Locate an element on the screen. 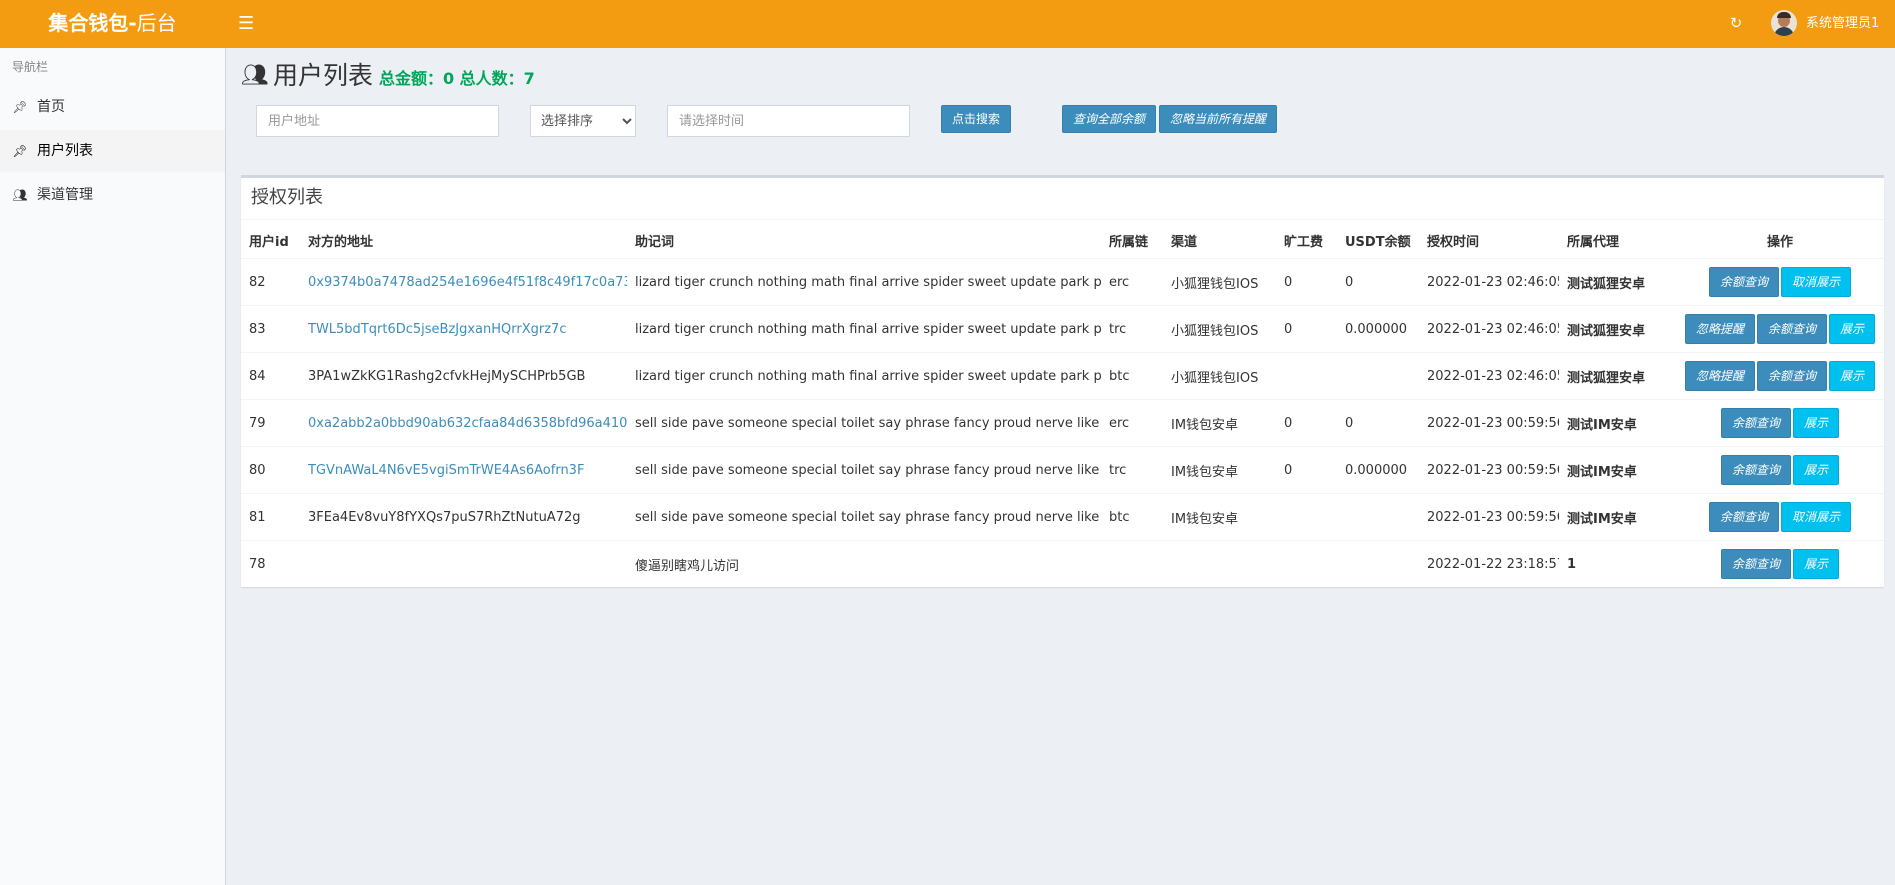  cell-channel: IM钱包安卓 is located at coordinates (1219, 517).